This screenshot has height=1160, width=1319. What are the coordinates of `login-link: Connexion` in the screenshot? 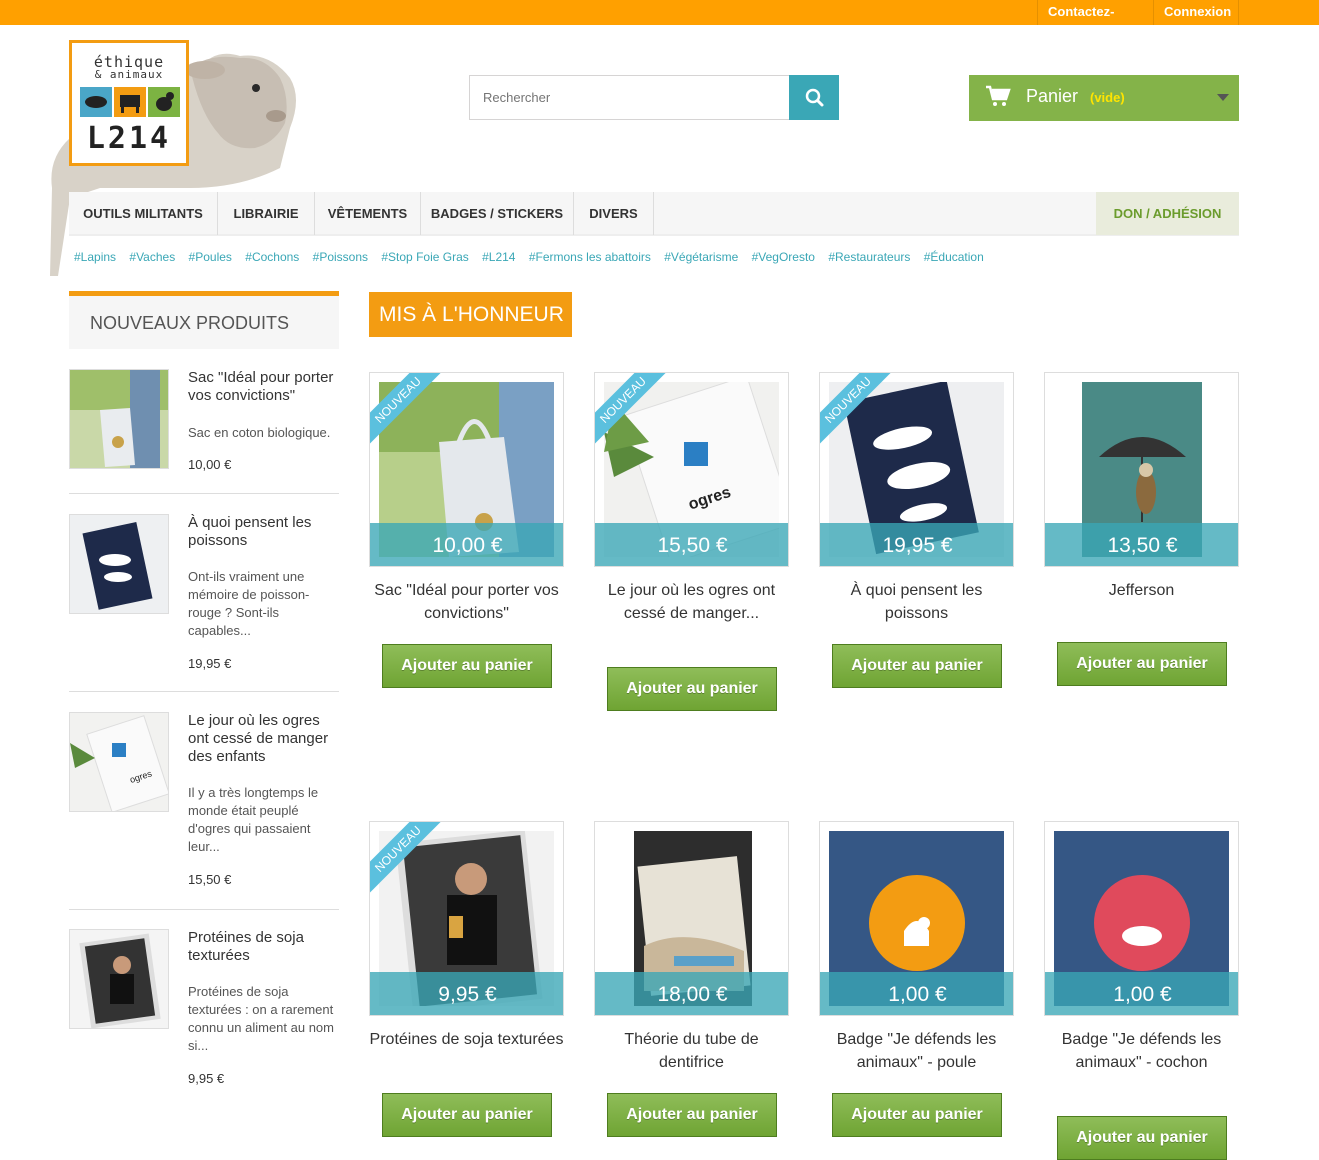 It's located at (1196, 12).